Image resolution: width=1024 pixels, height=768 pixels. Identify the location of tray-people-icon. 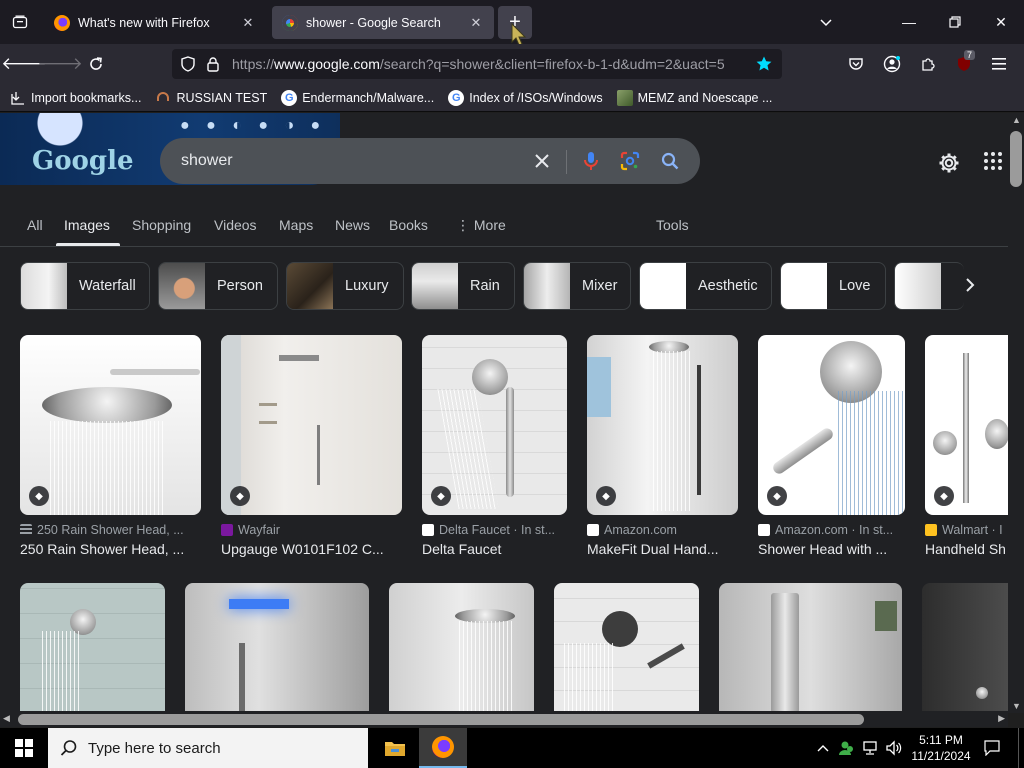
(847, 748).